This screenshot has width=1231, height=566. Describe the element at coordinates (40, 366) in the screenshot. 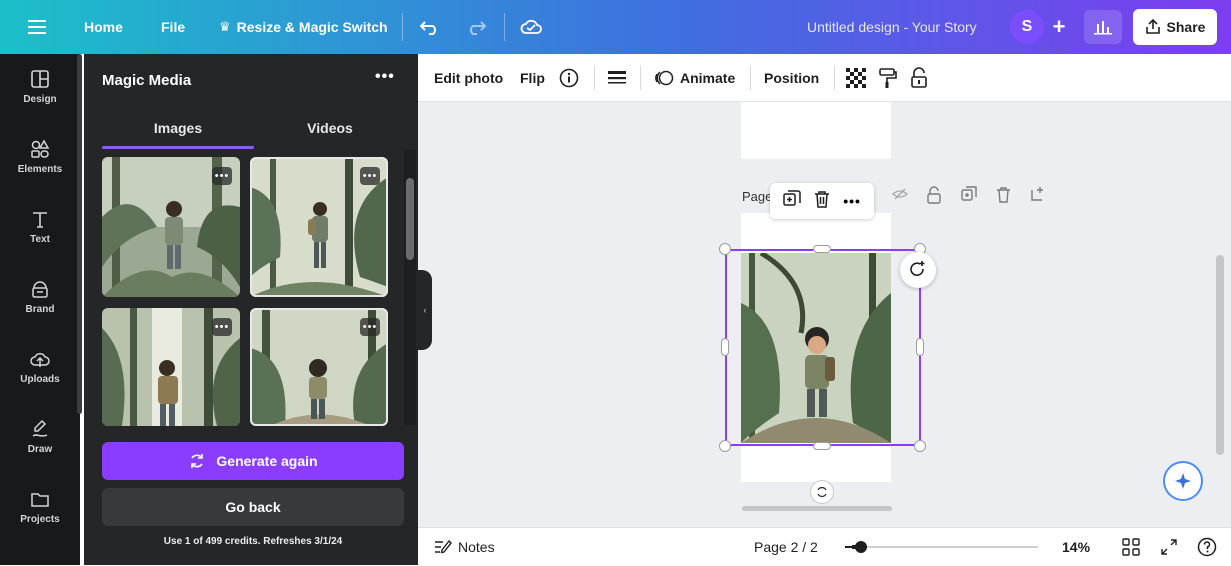

I see `rail-item-uploads: Uploads` at that location.